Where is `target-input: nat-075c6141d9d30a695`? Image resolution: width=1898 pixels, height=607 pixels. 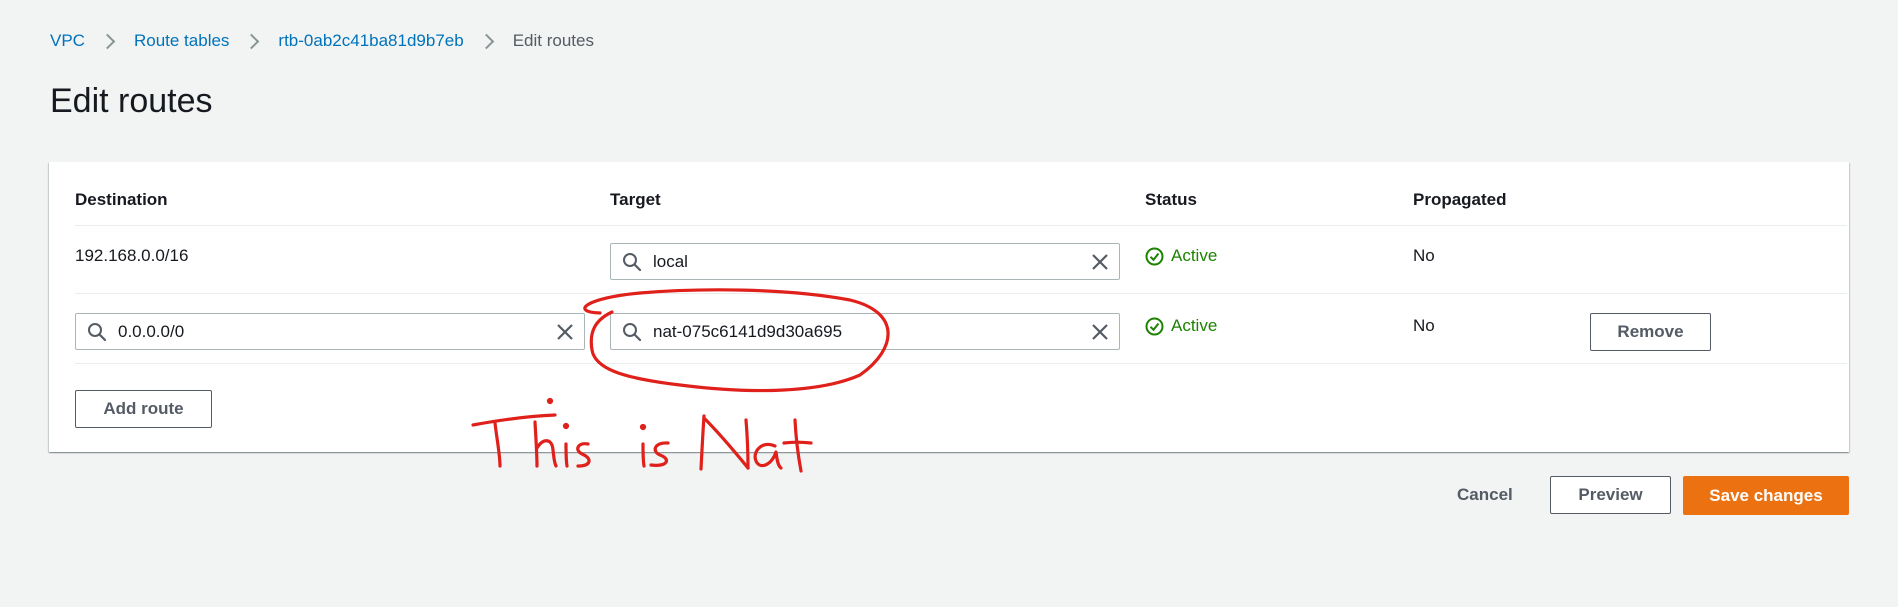 target-input: nat-075c6141d9d30a695 is located at coordinates (865, 331).